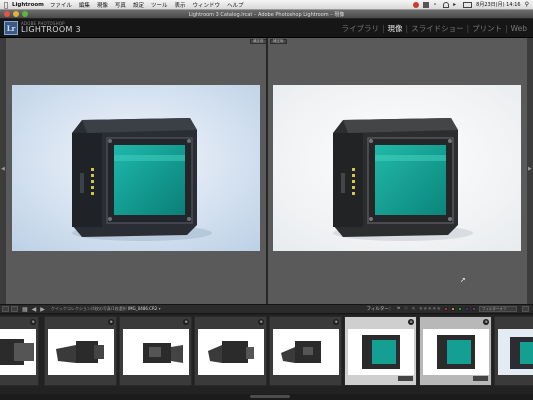 This screenshot has height=400, width=533. What do you see at coordinates (51, 29) in the screenshot?
I see `logo-product-name: LIGHTROOM 3` at bounding box center [51, 29].